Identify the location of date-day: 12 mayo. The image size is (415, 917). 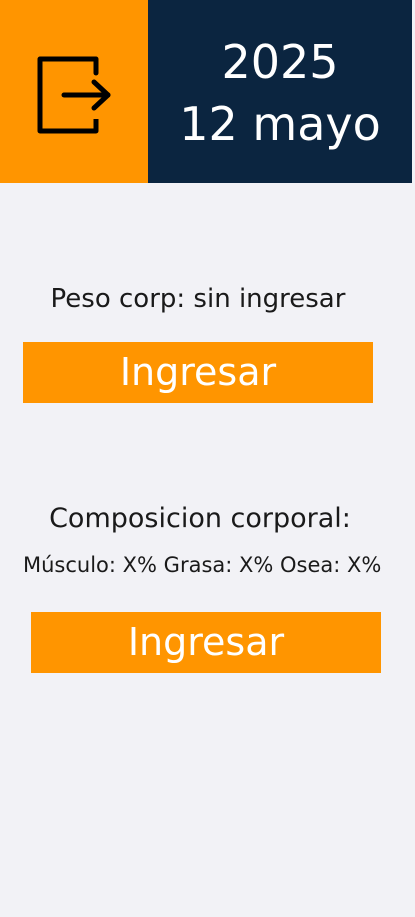
(280, 124).